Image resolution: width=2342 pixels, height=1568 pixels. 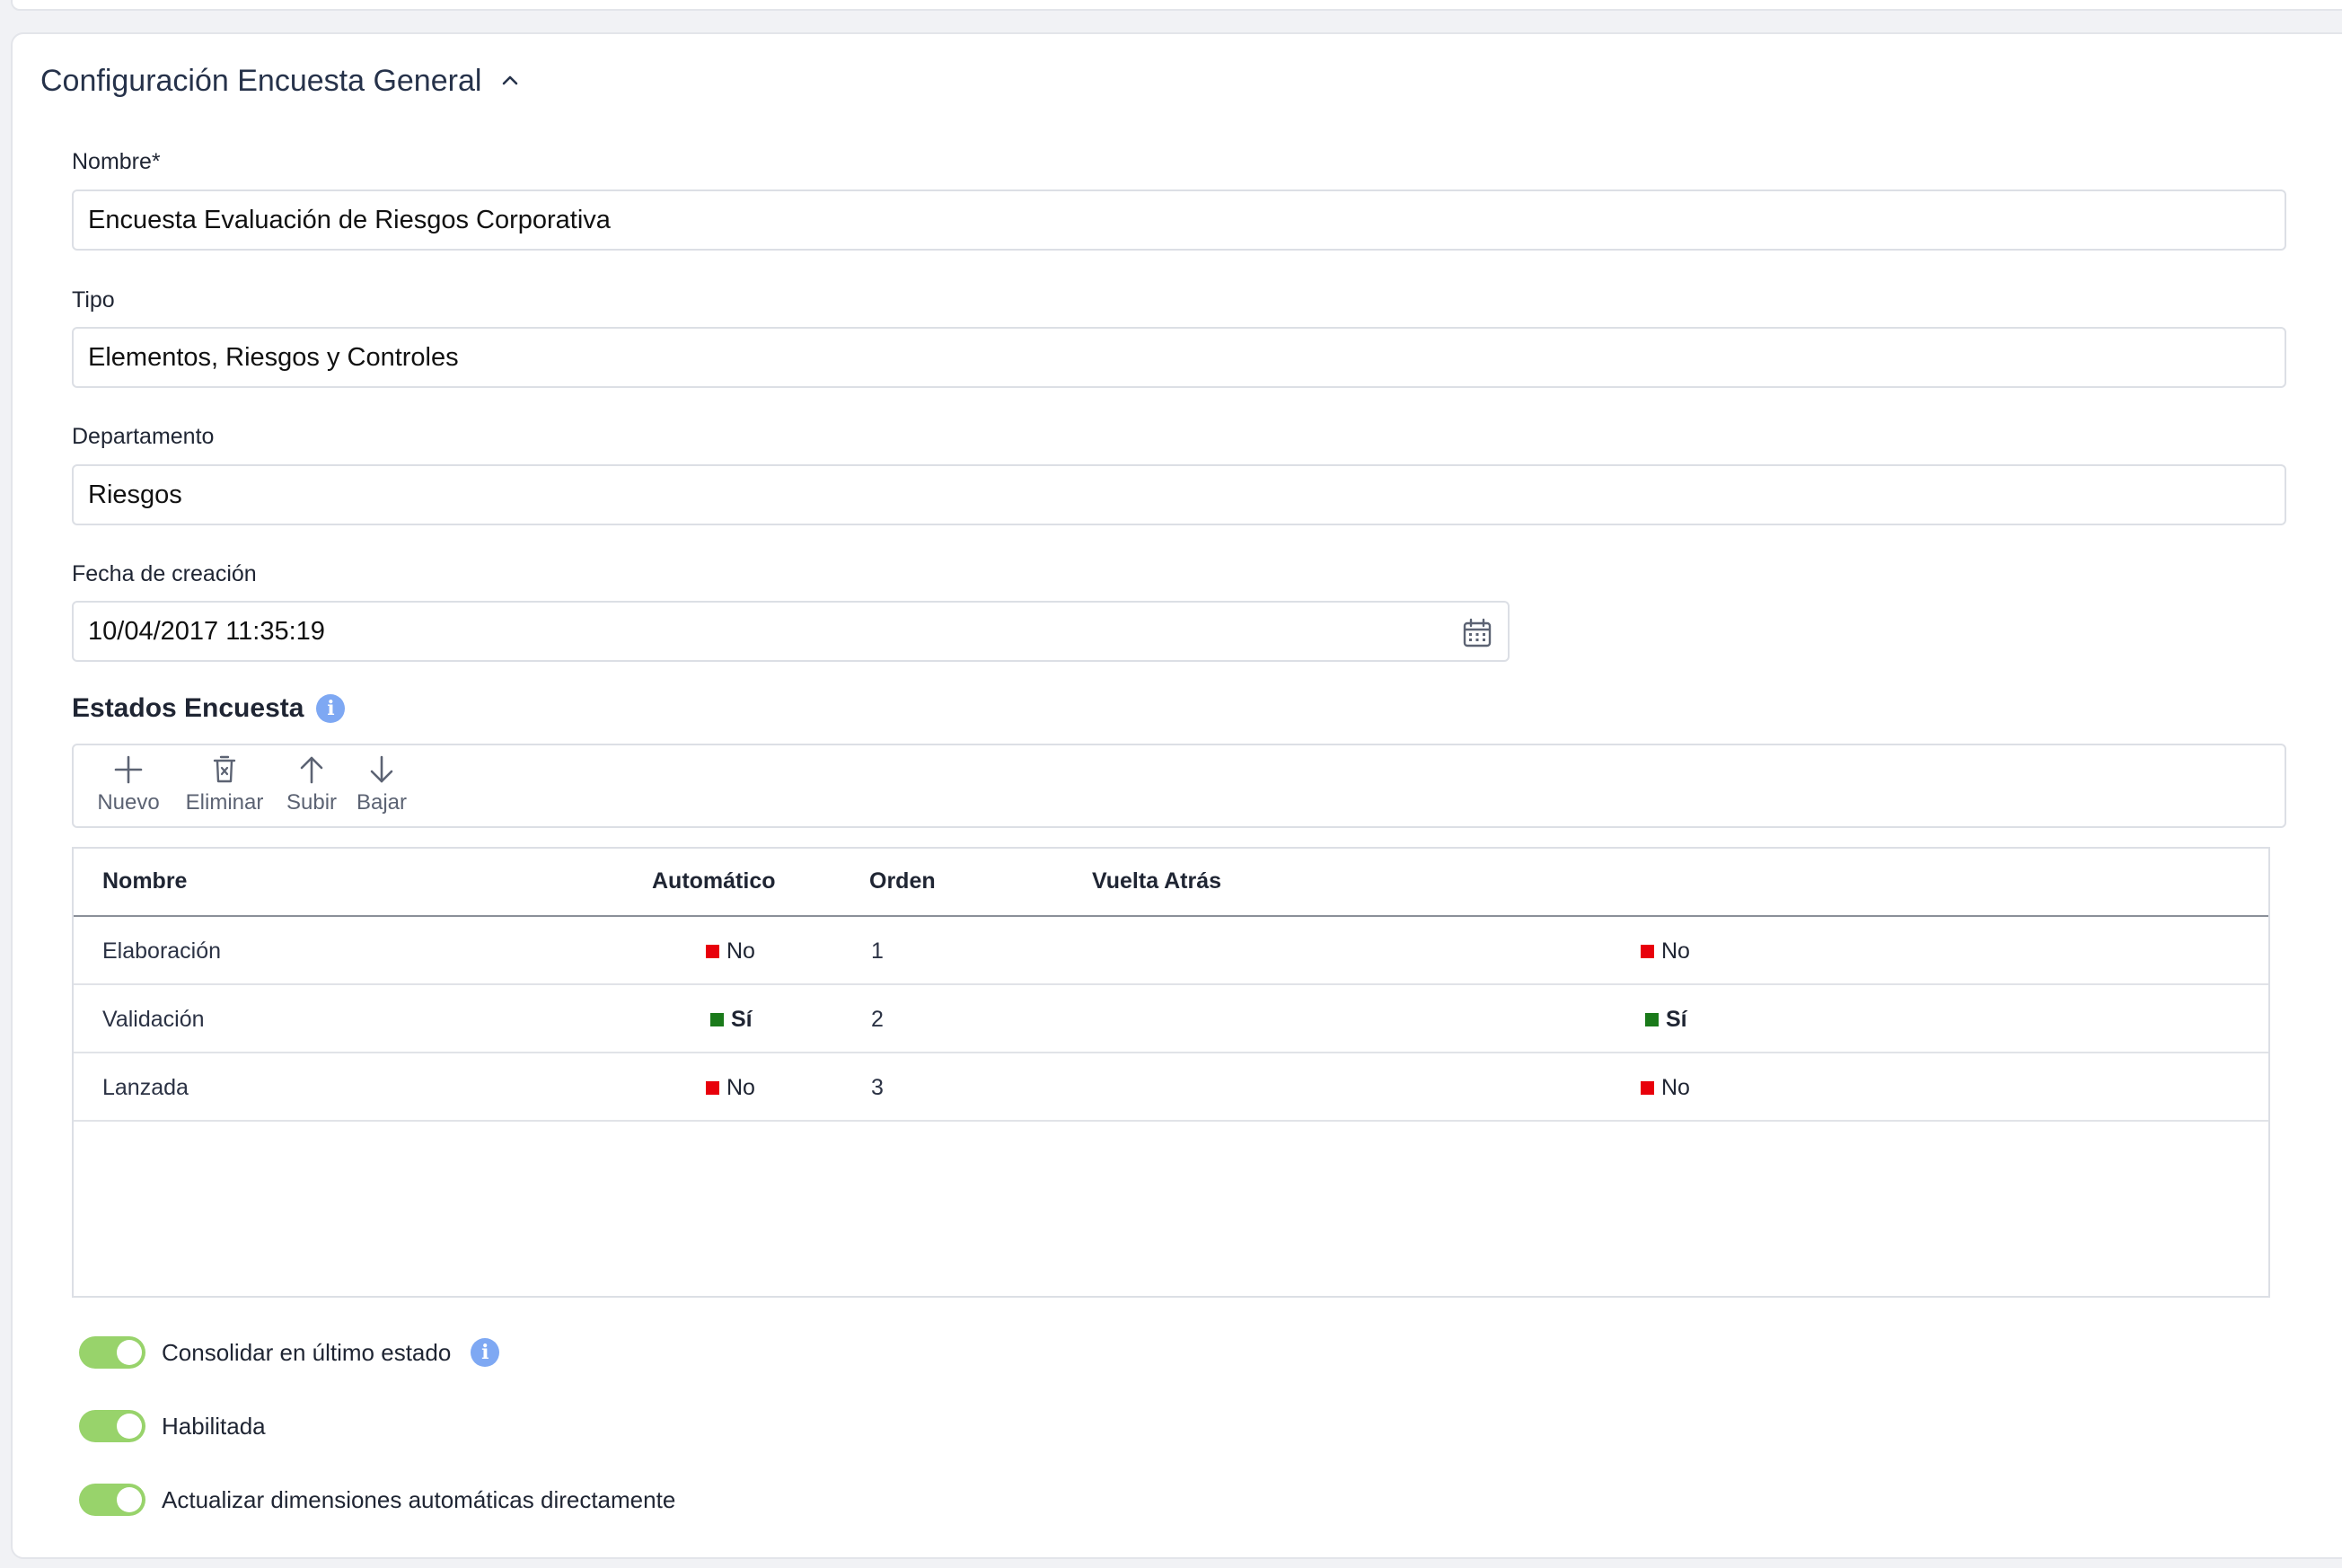 I want to click on departamento-label: Departamento, so click(x=143, y=436).